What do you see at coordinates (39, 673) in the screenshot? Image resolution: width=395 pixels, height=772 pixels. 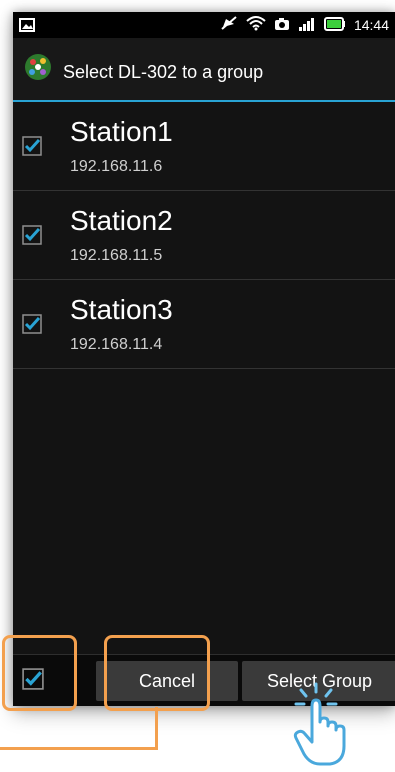 I see `select-all-callout` at bounding box center [39, 673].